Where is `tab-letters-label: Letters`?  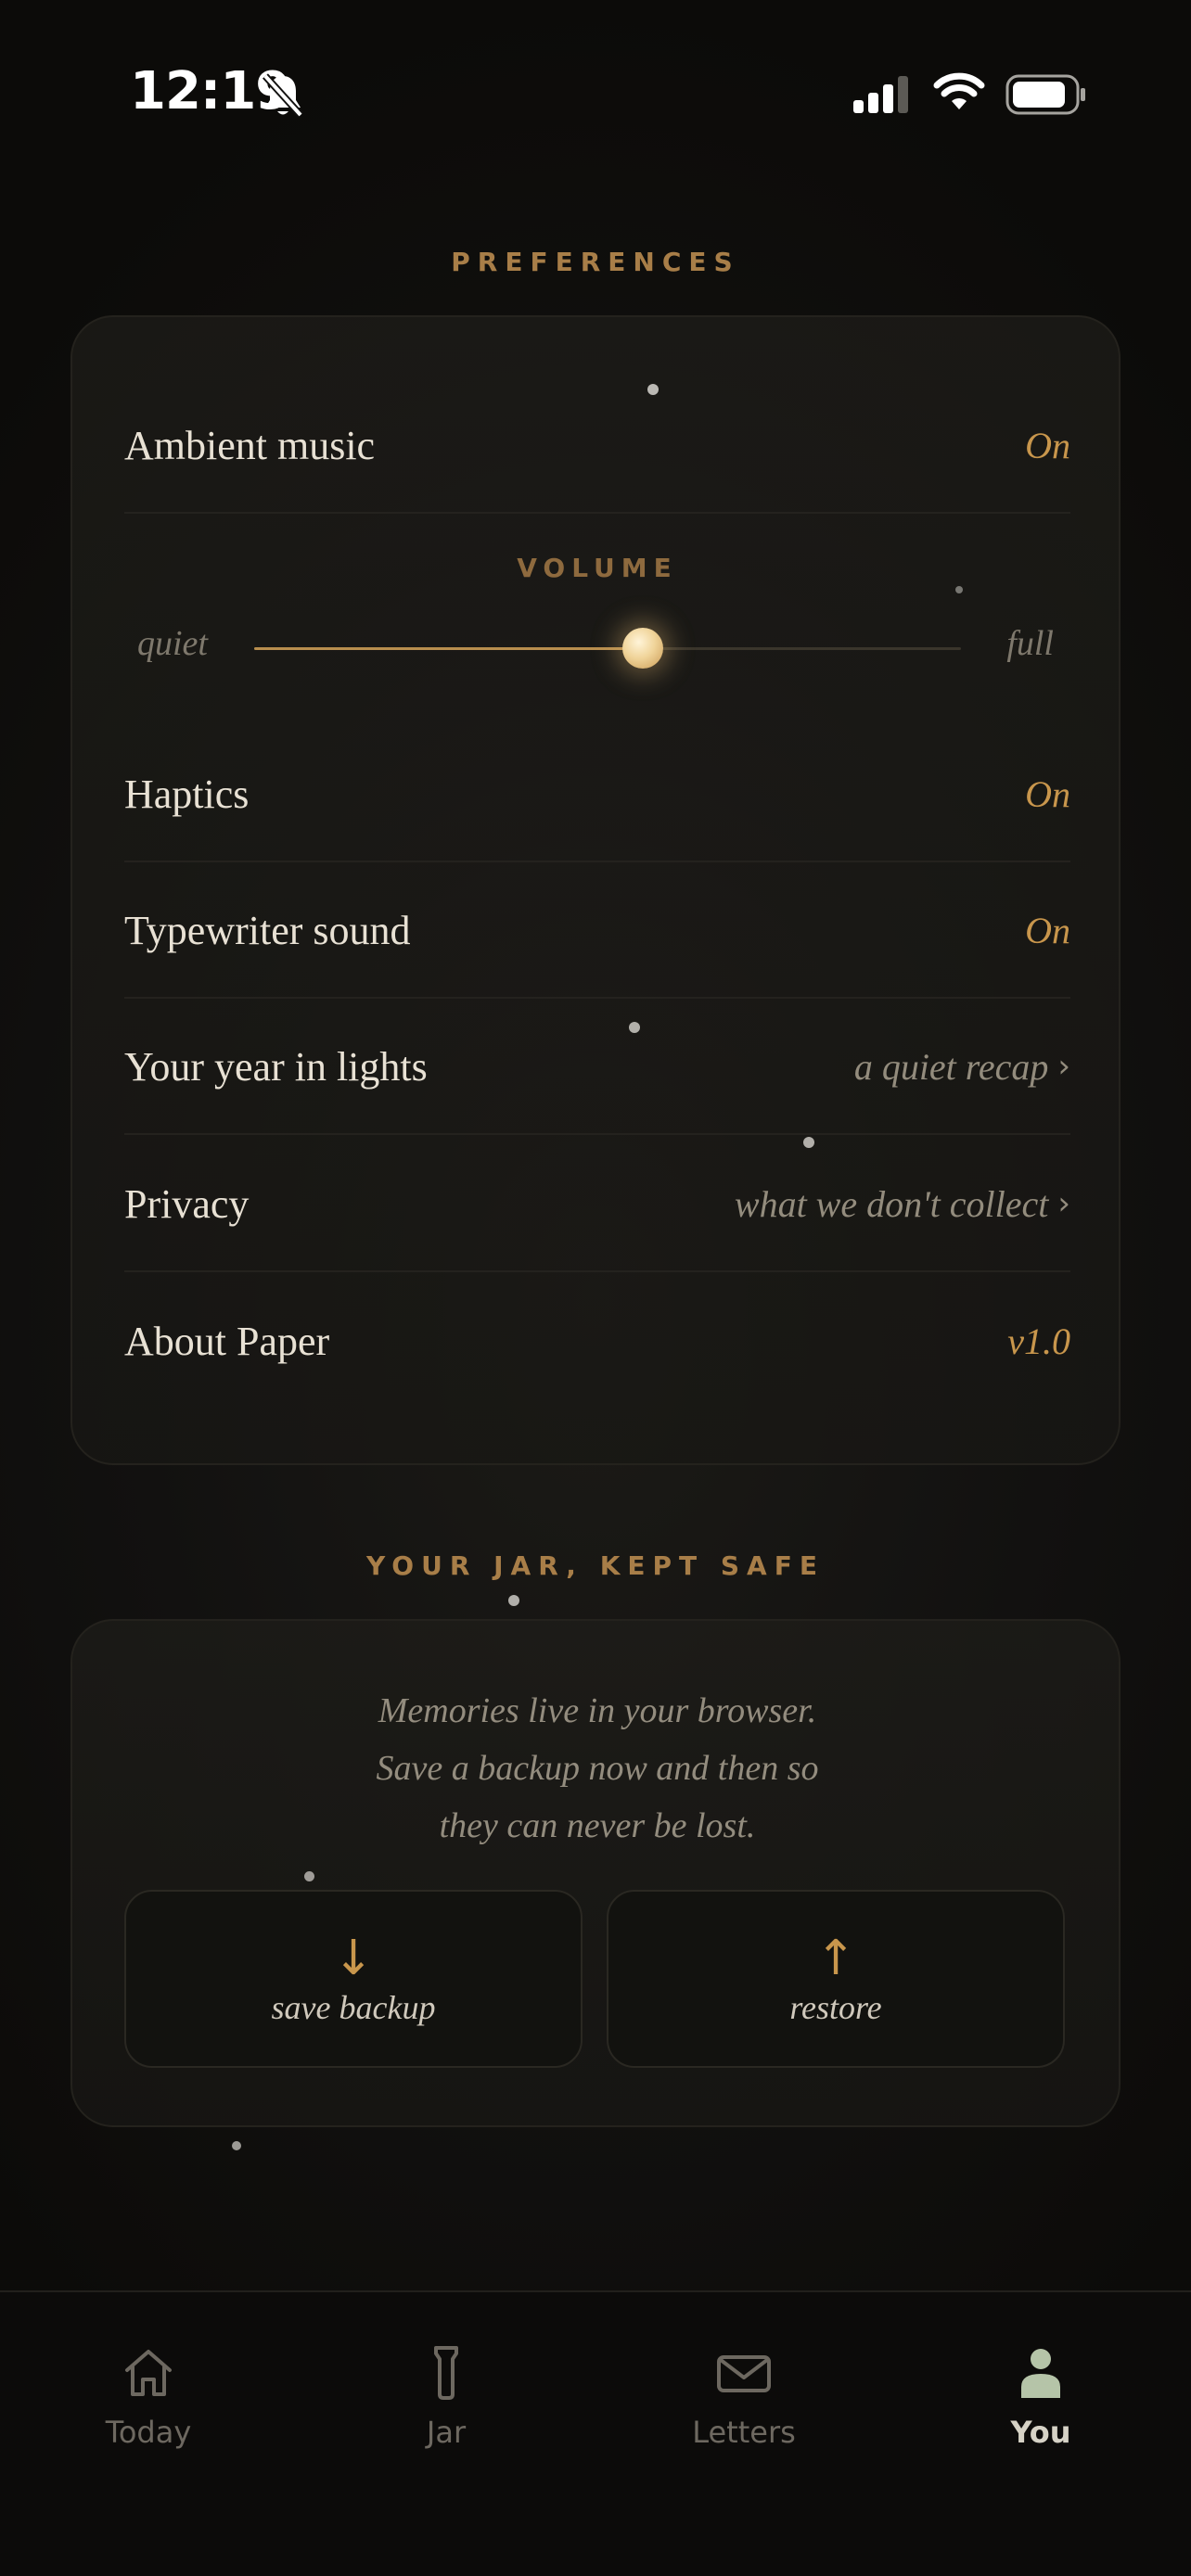
tab-letters-label: Letters is located at coordinates (744, 2433).